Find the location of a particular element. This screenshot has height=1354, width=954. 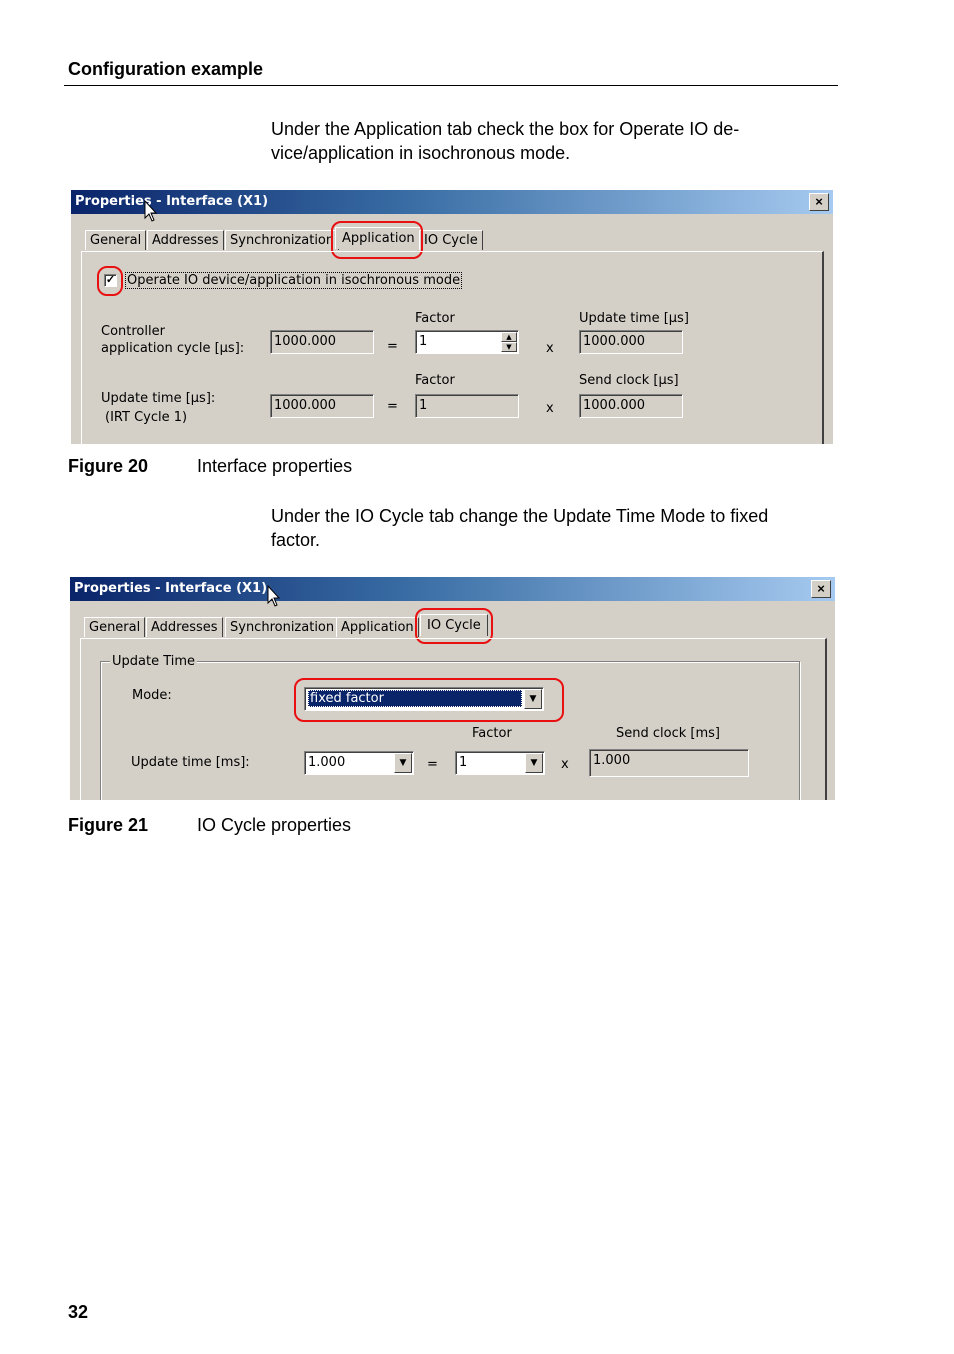

figure-21-number: Figure 21 is located at coordinates (108, 825).